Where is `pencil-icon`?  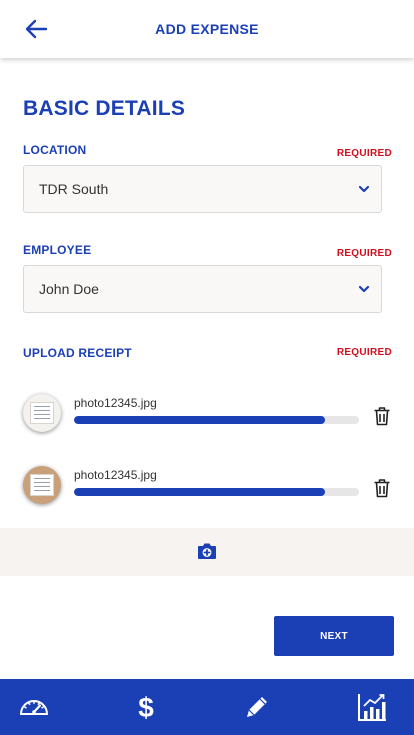
pencil-icon is located at coordinates (257, 707).